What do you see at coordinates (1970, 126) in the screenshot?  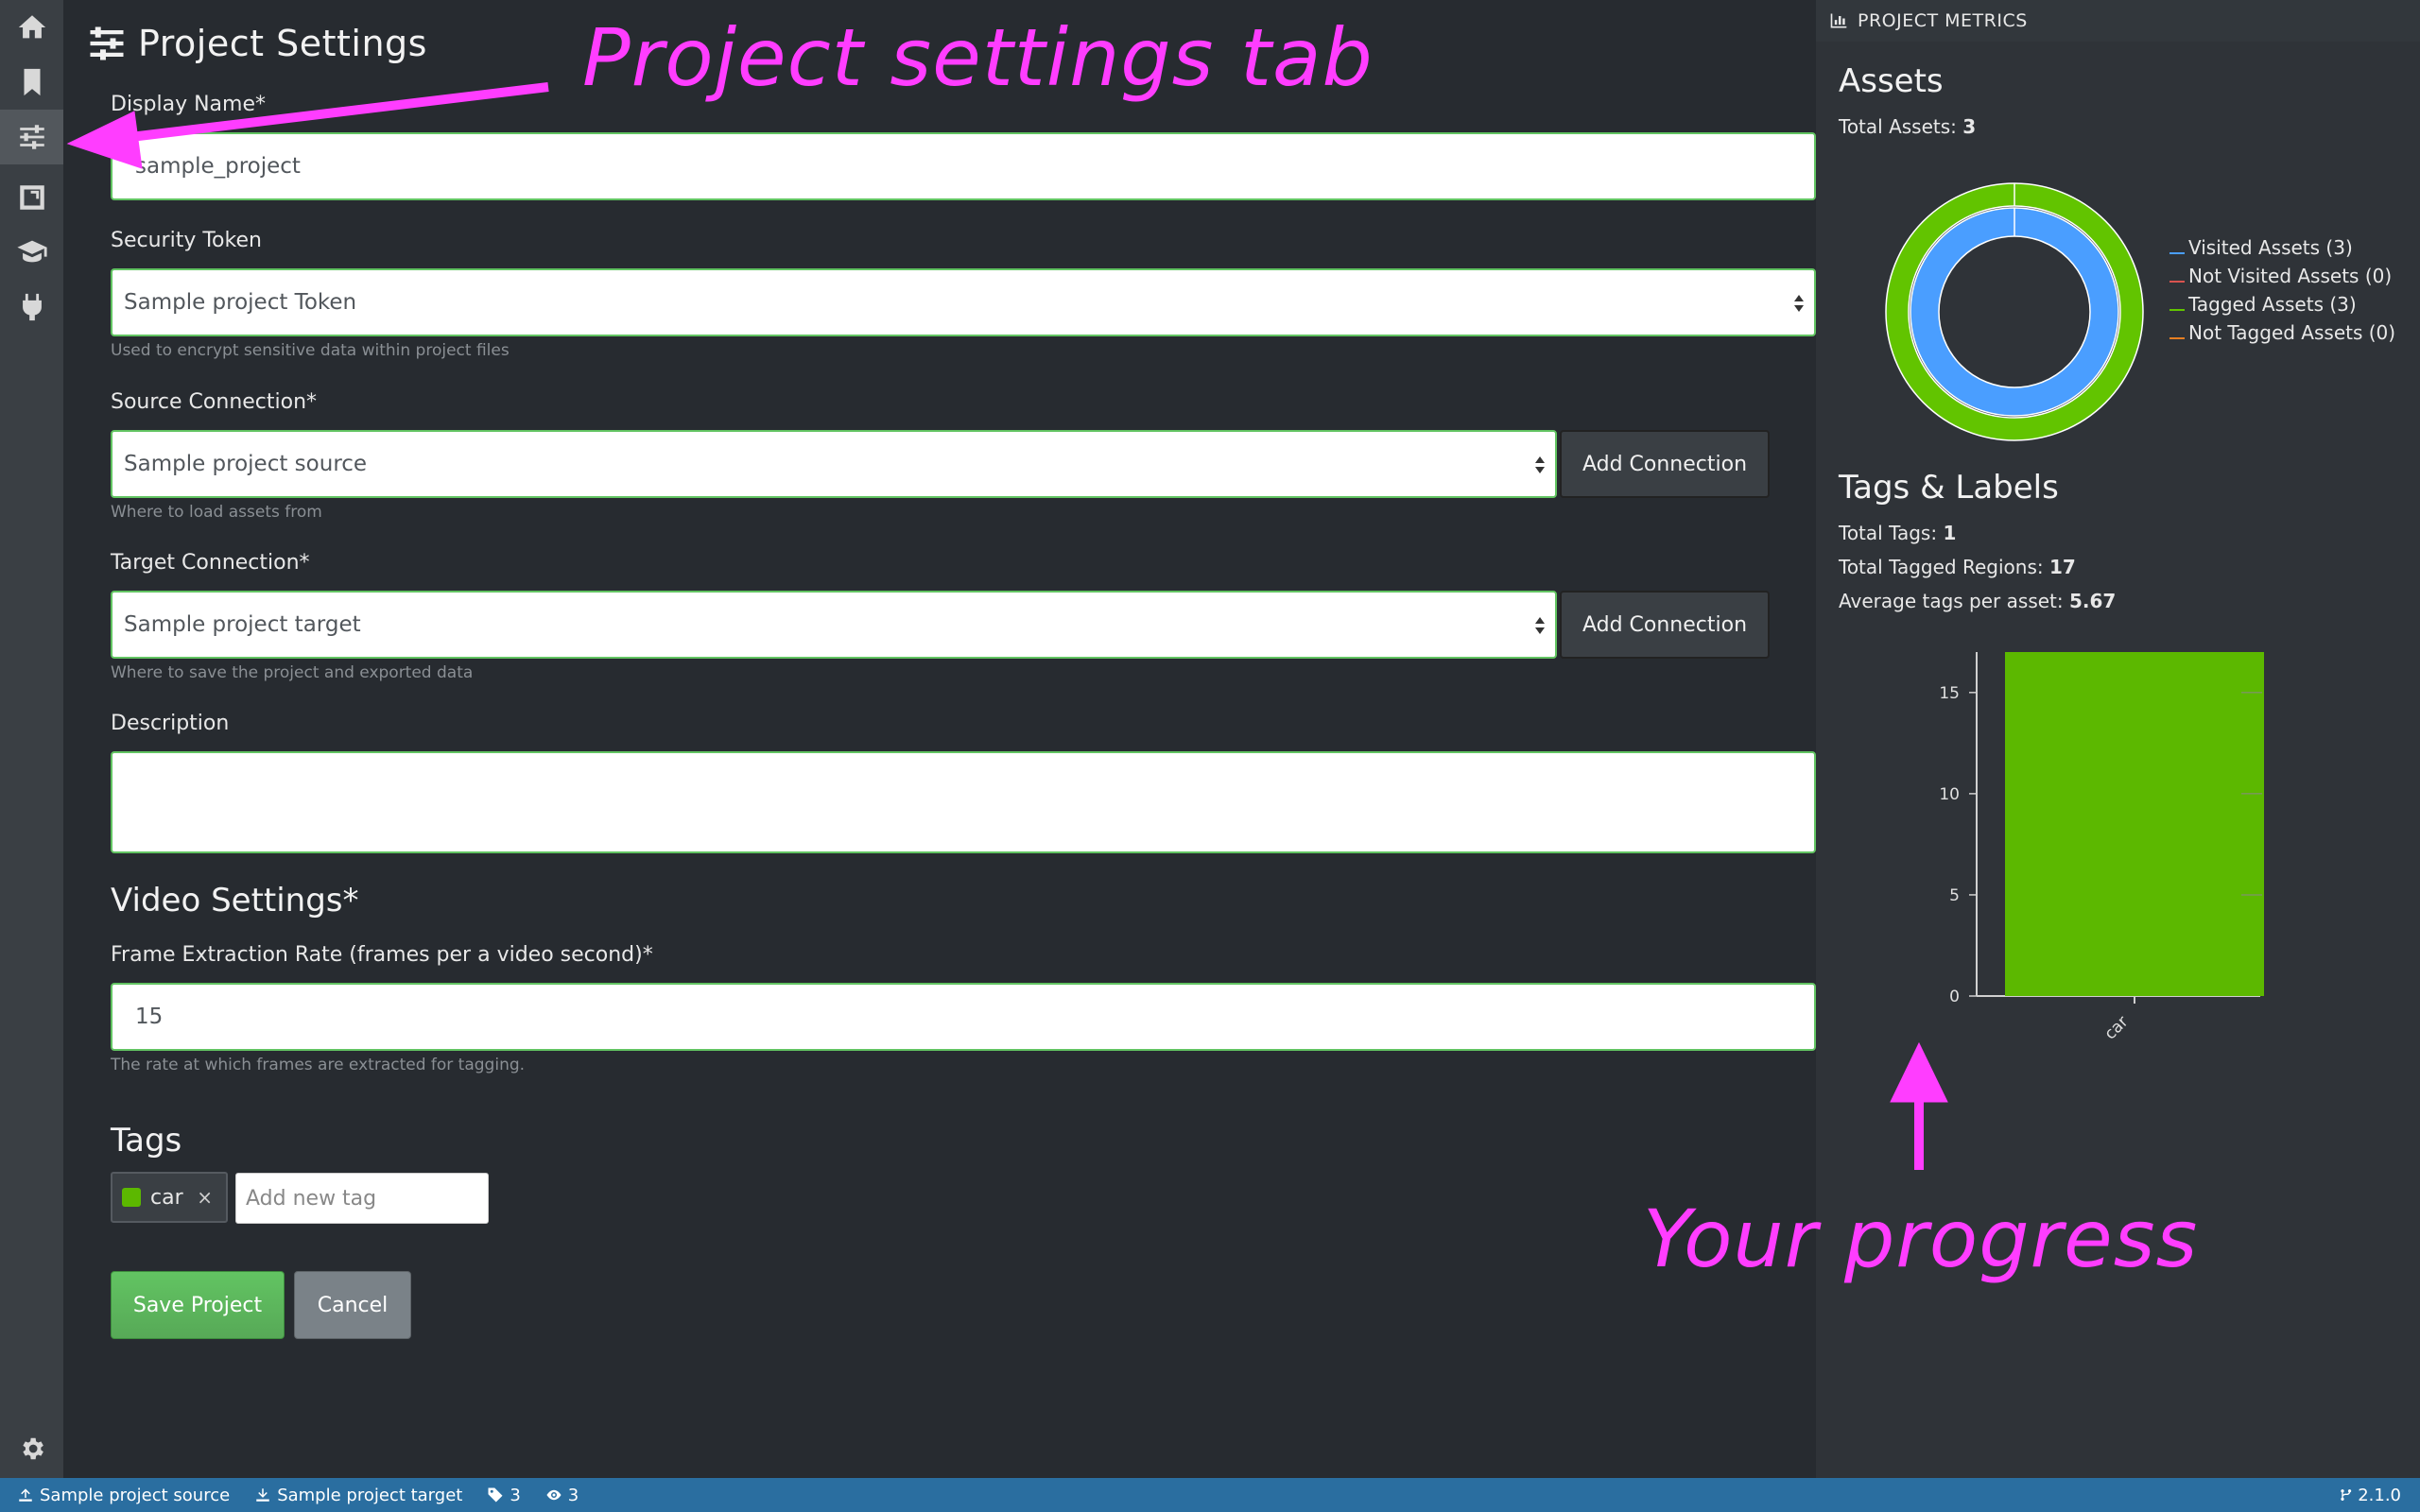 I see `total-assets-value: 3` at bounding box center [1970, 126].